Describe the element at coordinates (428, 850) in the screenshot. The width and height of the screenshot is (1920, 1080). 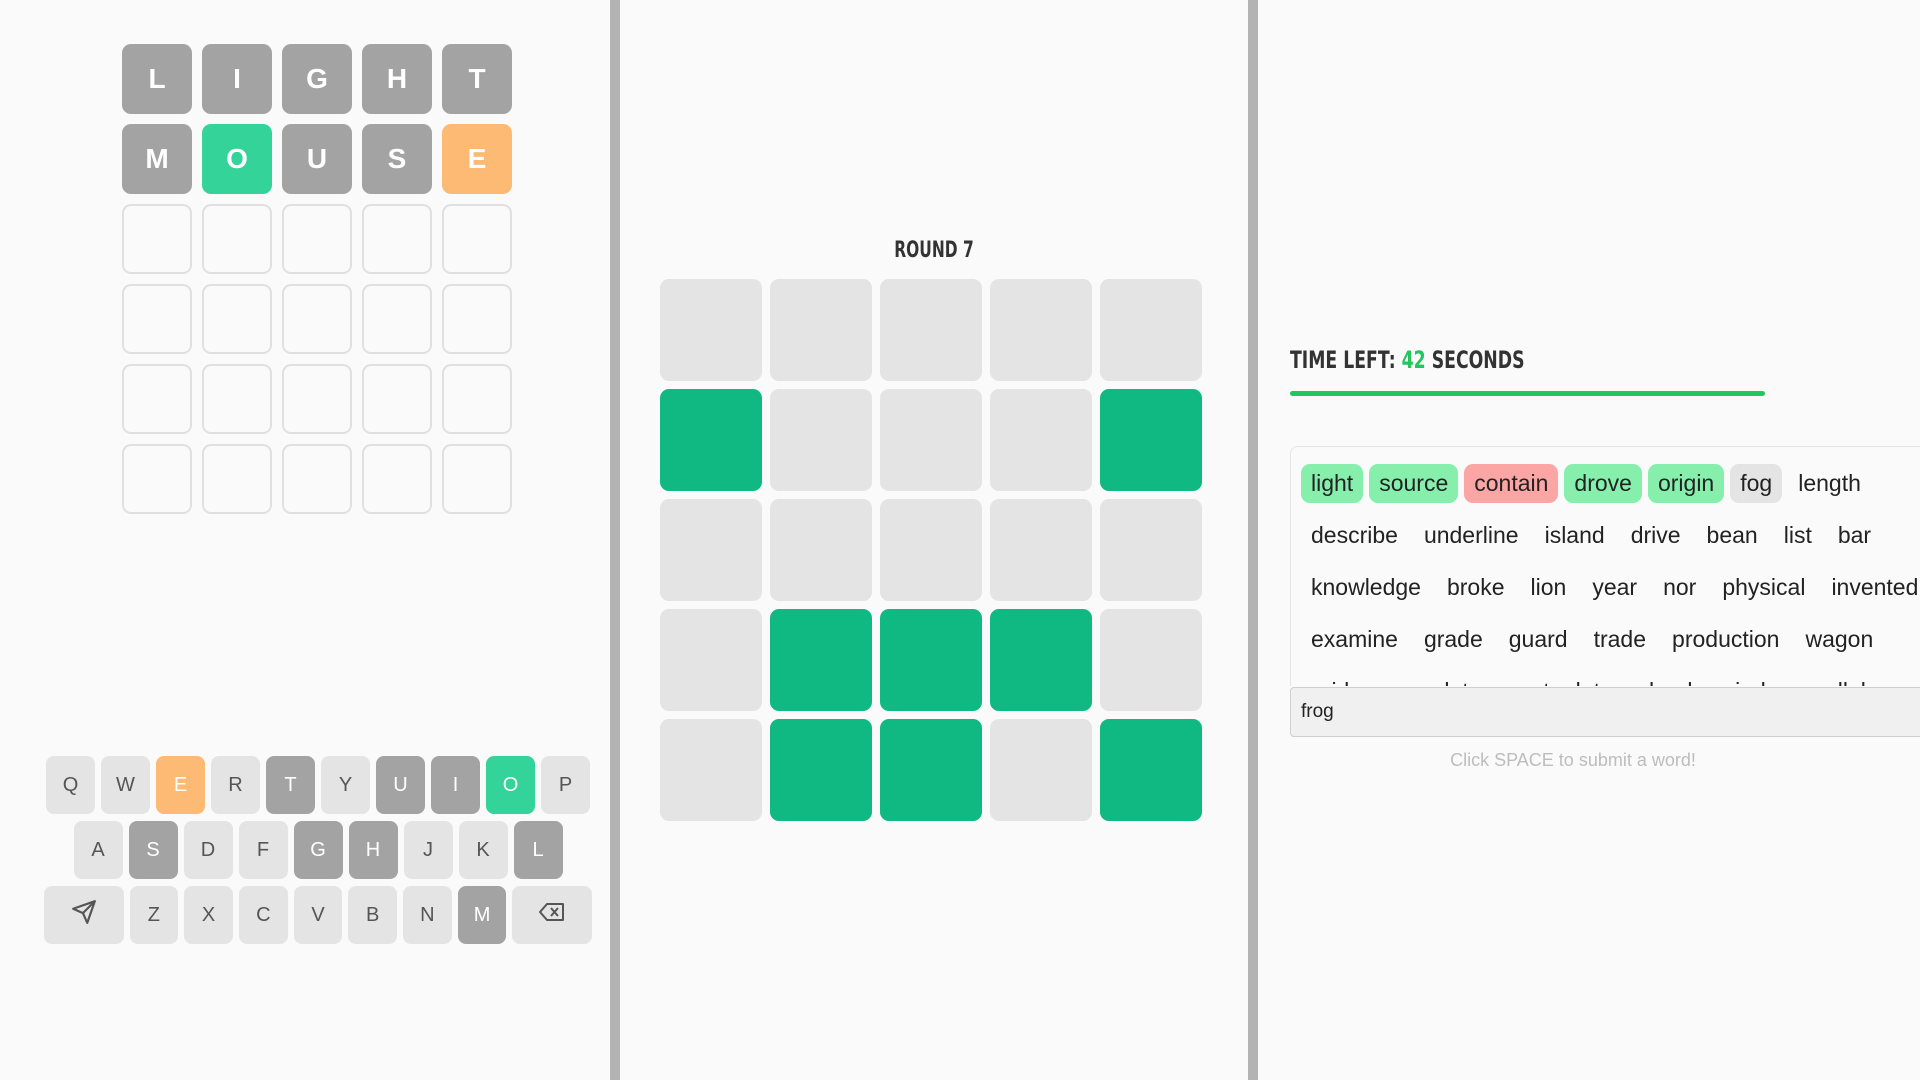
I see `key-j: J` at that location.